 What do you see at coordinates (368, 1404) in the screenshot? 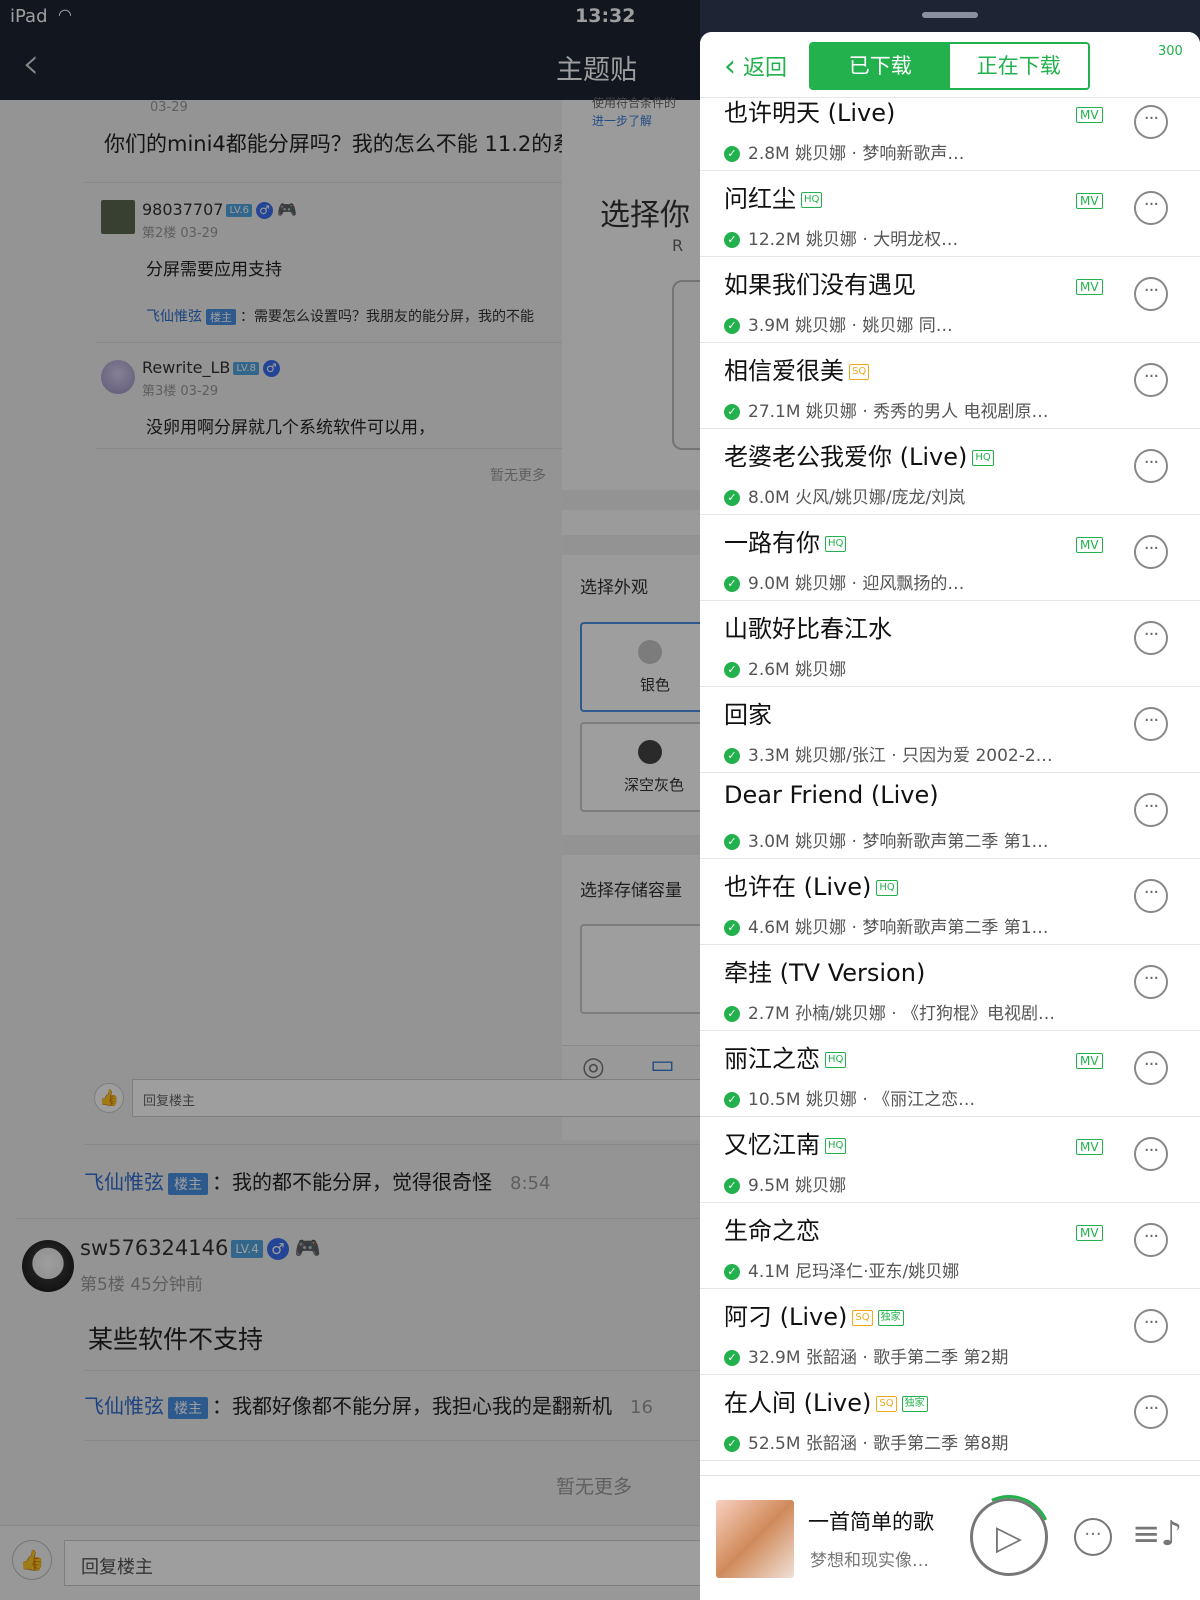
I see `thread-reply: 飞仙惟弦 楼主 ：我都好像都不能分屏，我担心我的是翻新机 16` at bounding box center [368, 1404].